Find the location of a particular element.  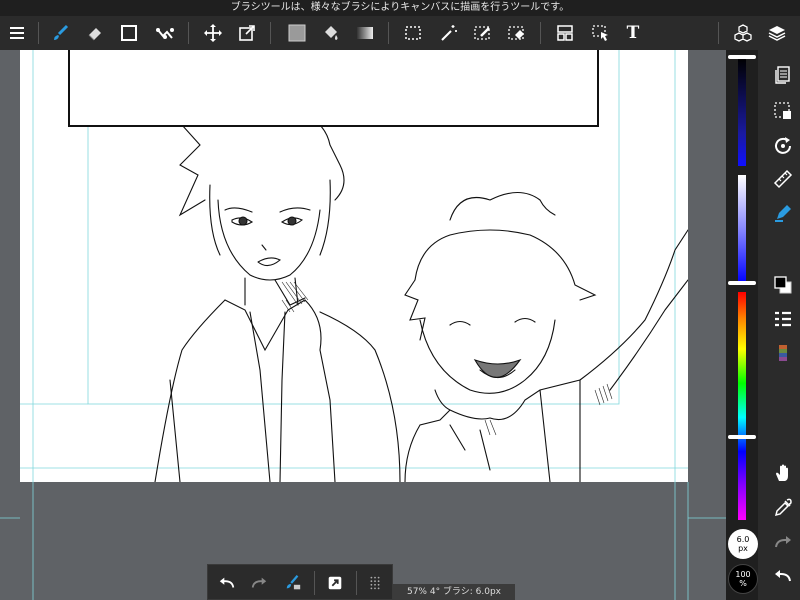

brightness-knob is located at coordinates (742, 283).